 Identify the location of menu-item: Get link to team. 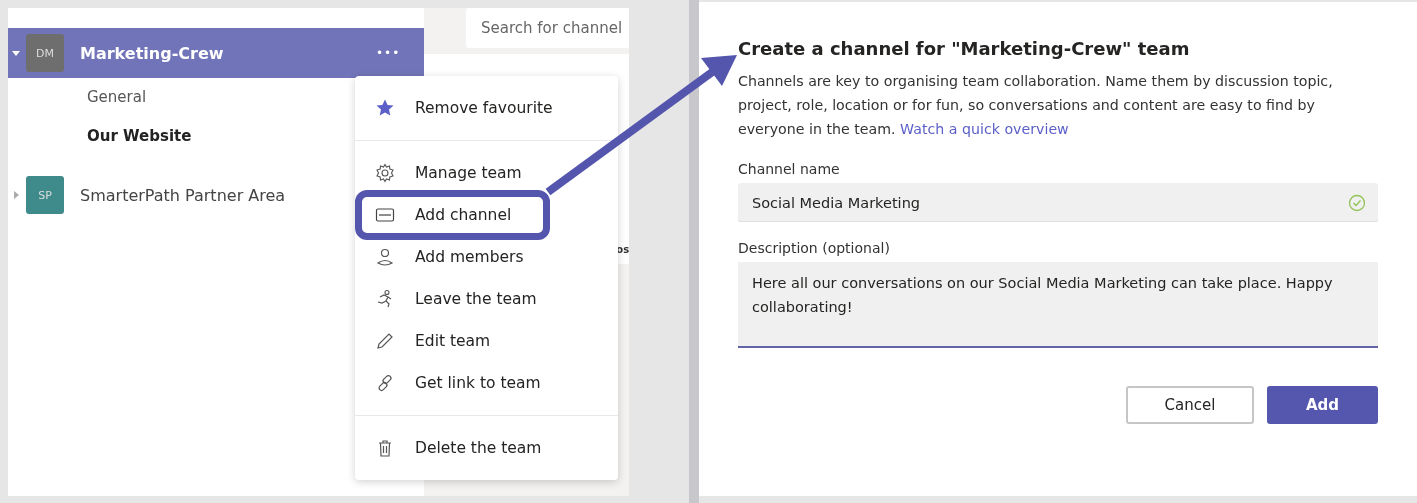
(486, 383).